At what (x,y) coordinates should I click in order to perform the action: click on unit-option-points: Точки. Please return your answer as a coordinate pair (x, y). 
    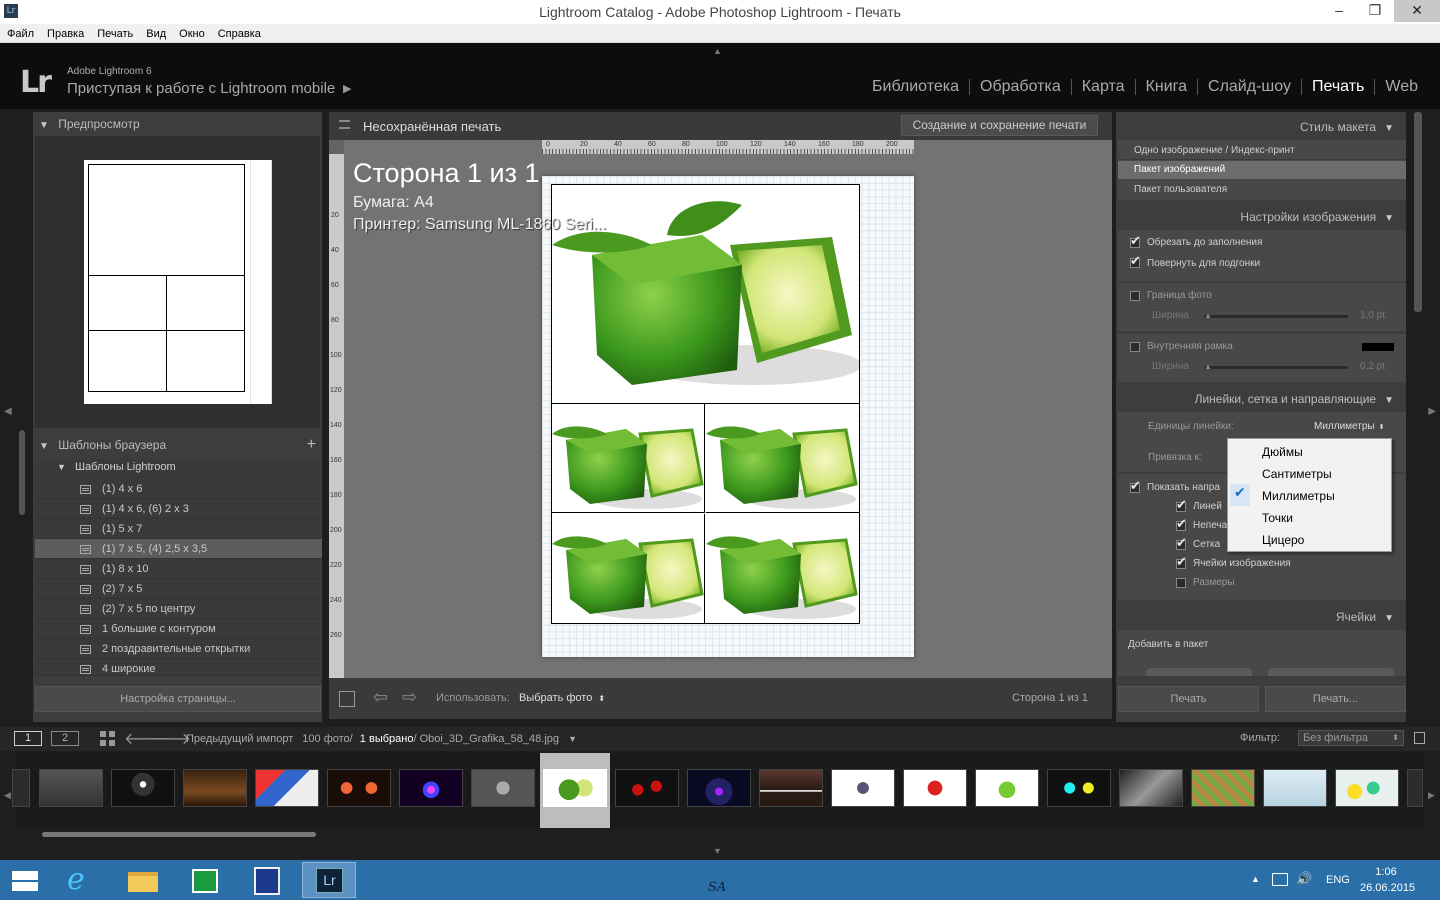
    Looking at the image, I should click on (1277, 518).